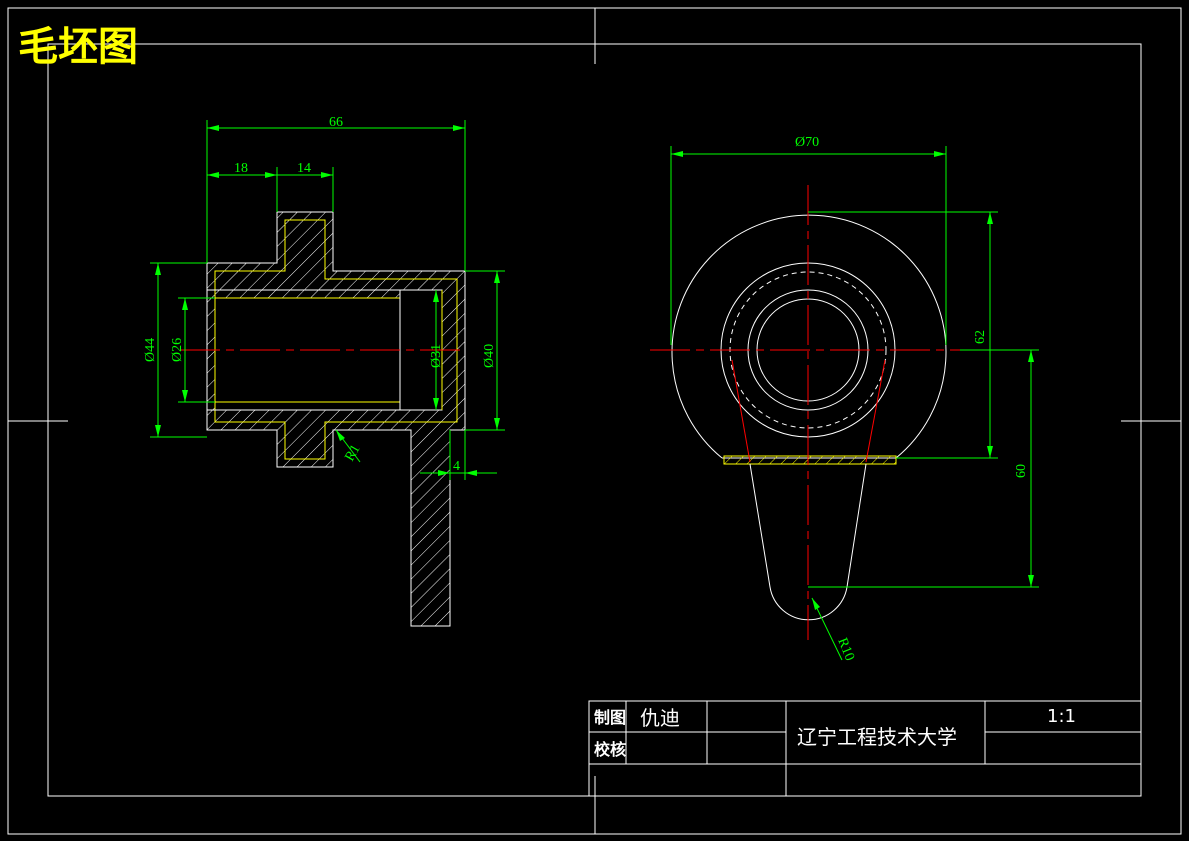 The height and width of the screenshot is (841, 1189). What do you see at coordinates (241, 168) in the screenshot?
I see `dim-step1: 18` at bounding box center [241, 168].